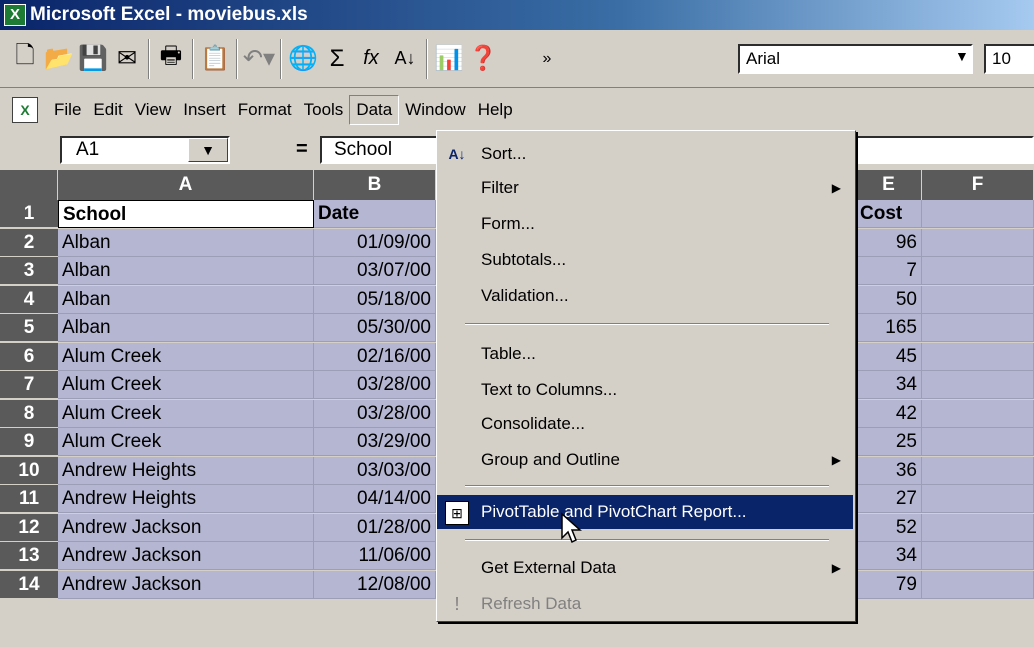  I want to click on cell-e: 96, so click(889, 242).